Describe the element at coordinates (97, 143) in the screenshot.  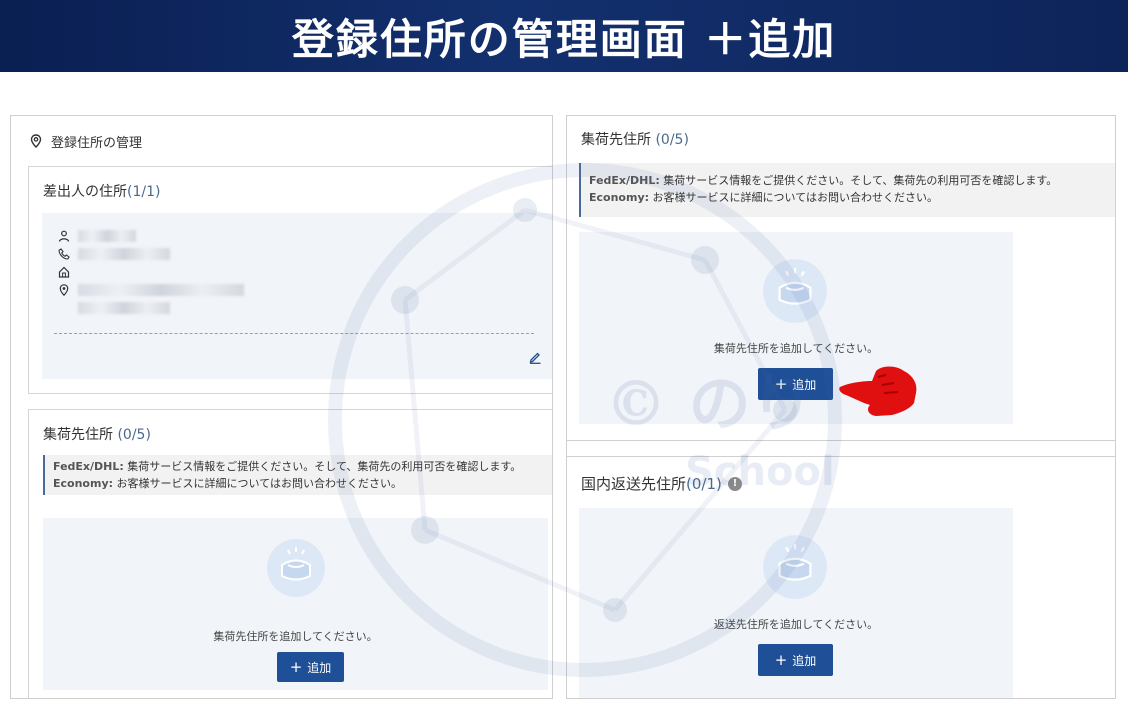
I see `panel-header-title: 登録住所の管理` at that location.